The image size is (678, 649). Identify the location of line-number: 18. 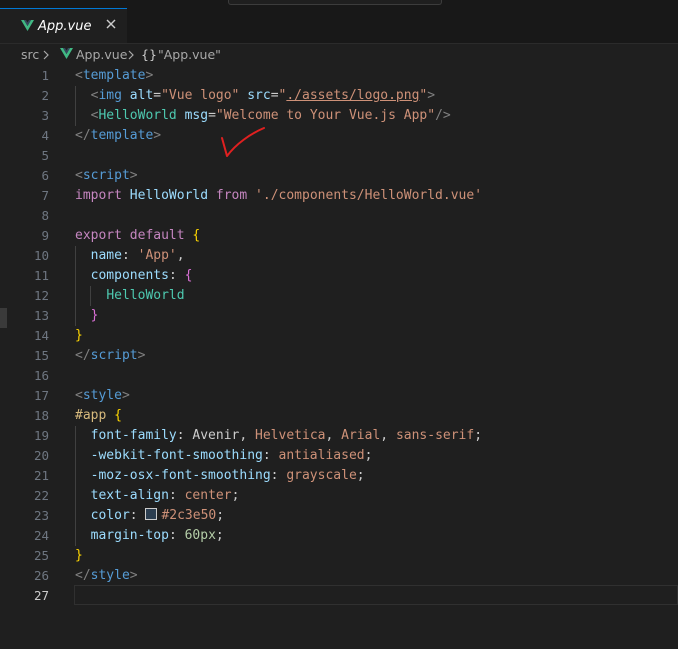
(41, 415).